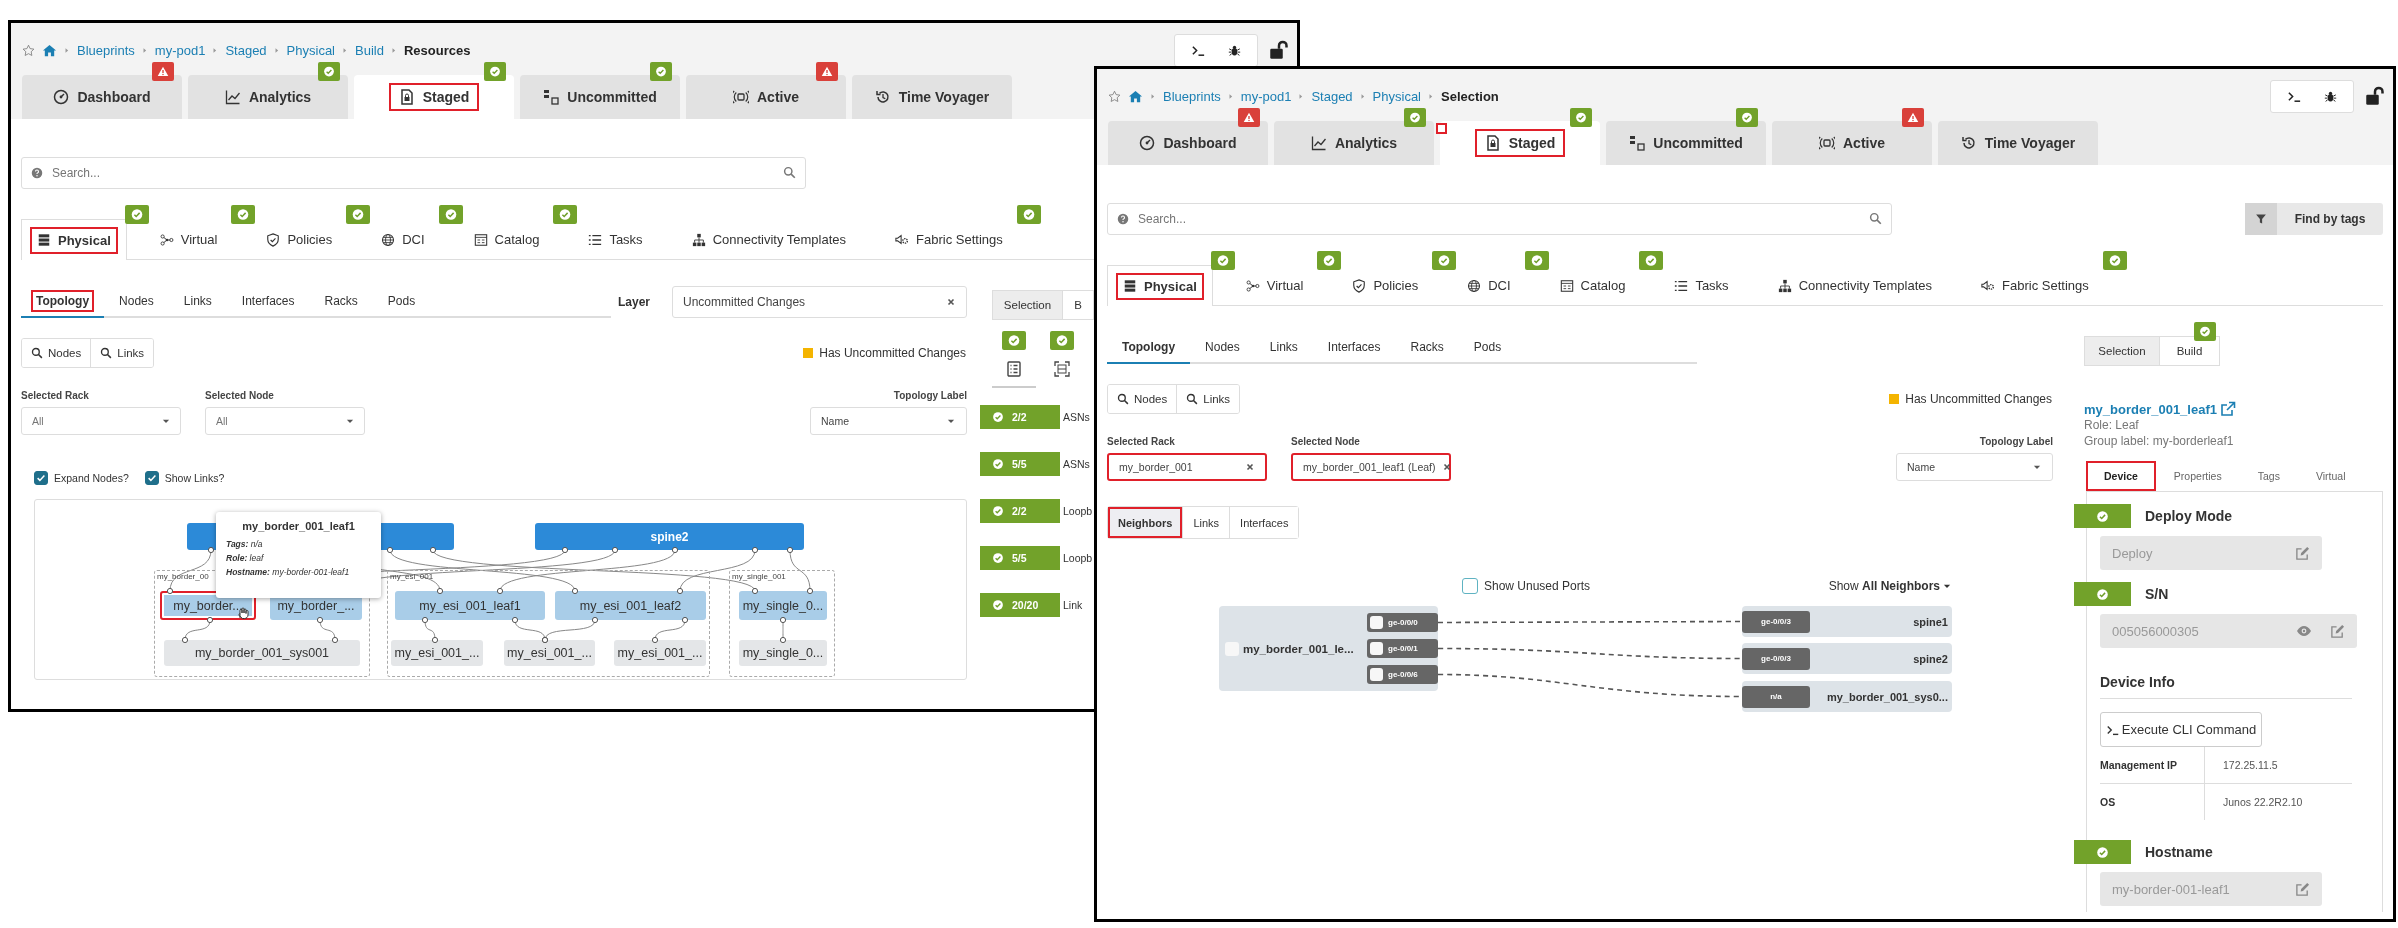 This screenshot has width=2398, height=928. Describe the element at coordinates (369, 50) in the screenshot. I see `breadcrumb-link: Build` at that location.